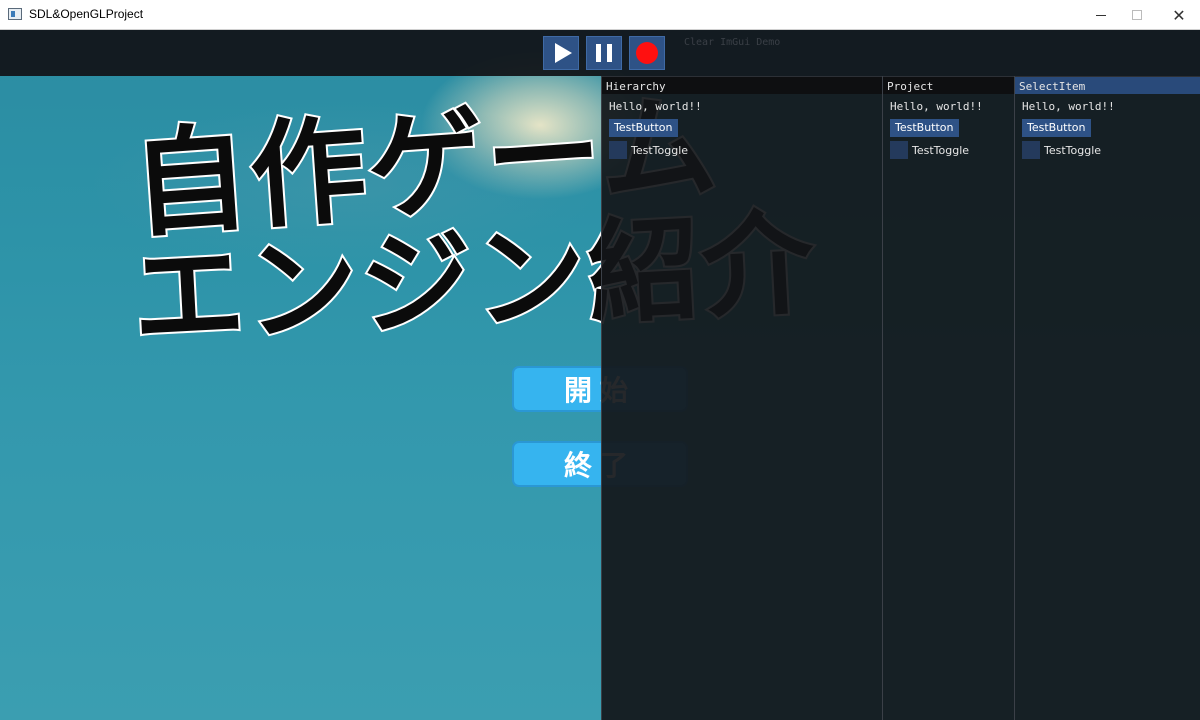 This screenshot has width=1200, height=720. What do you see at coordinates (948, 85) in the screenshot?
I see `project-panel-title: Project` at bounding box center [948, 85].